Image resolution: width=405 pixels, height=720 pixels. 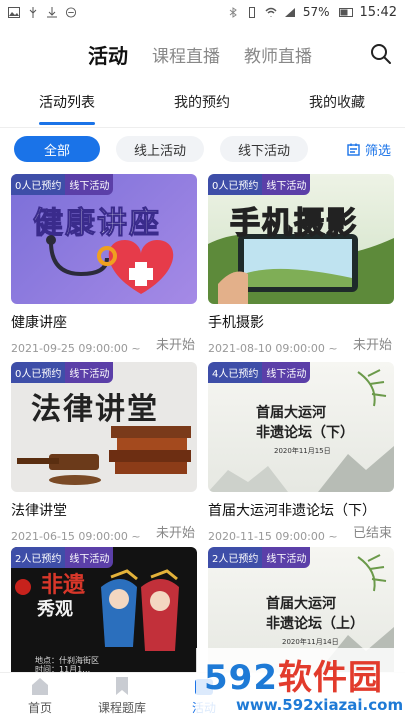 I want to click on reservation-count-badge: 4人已预约, so click(x=235, y=372).